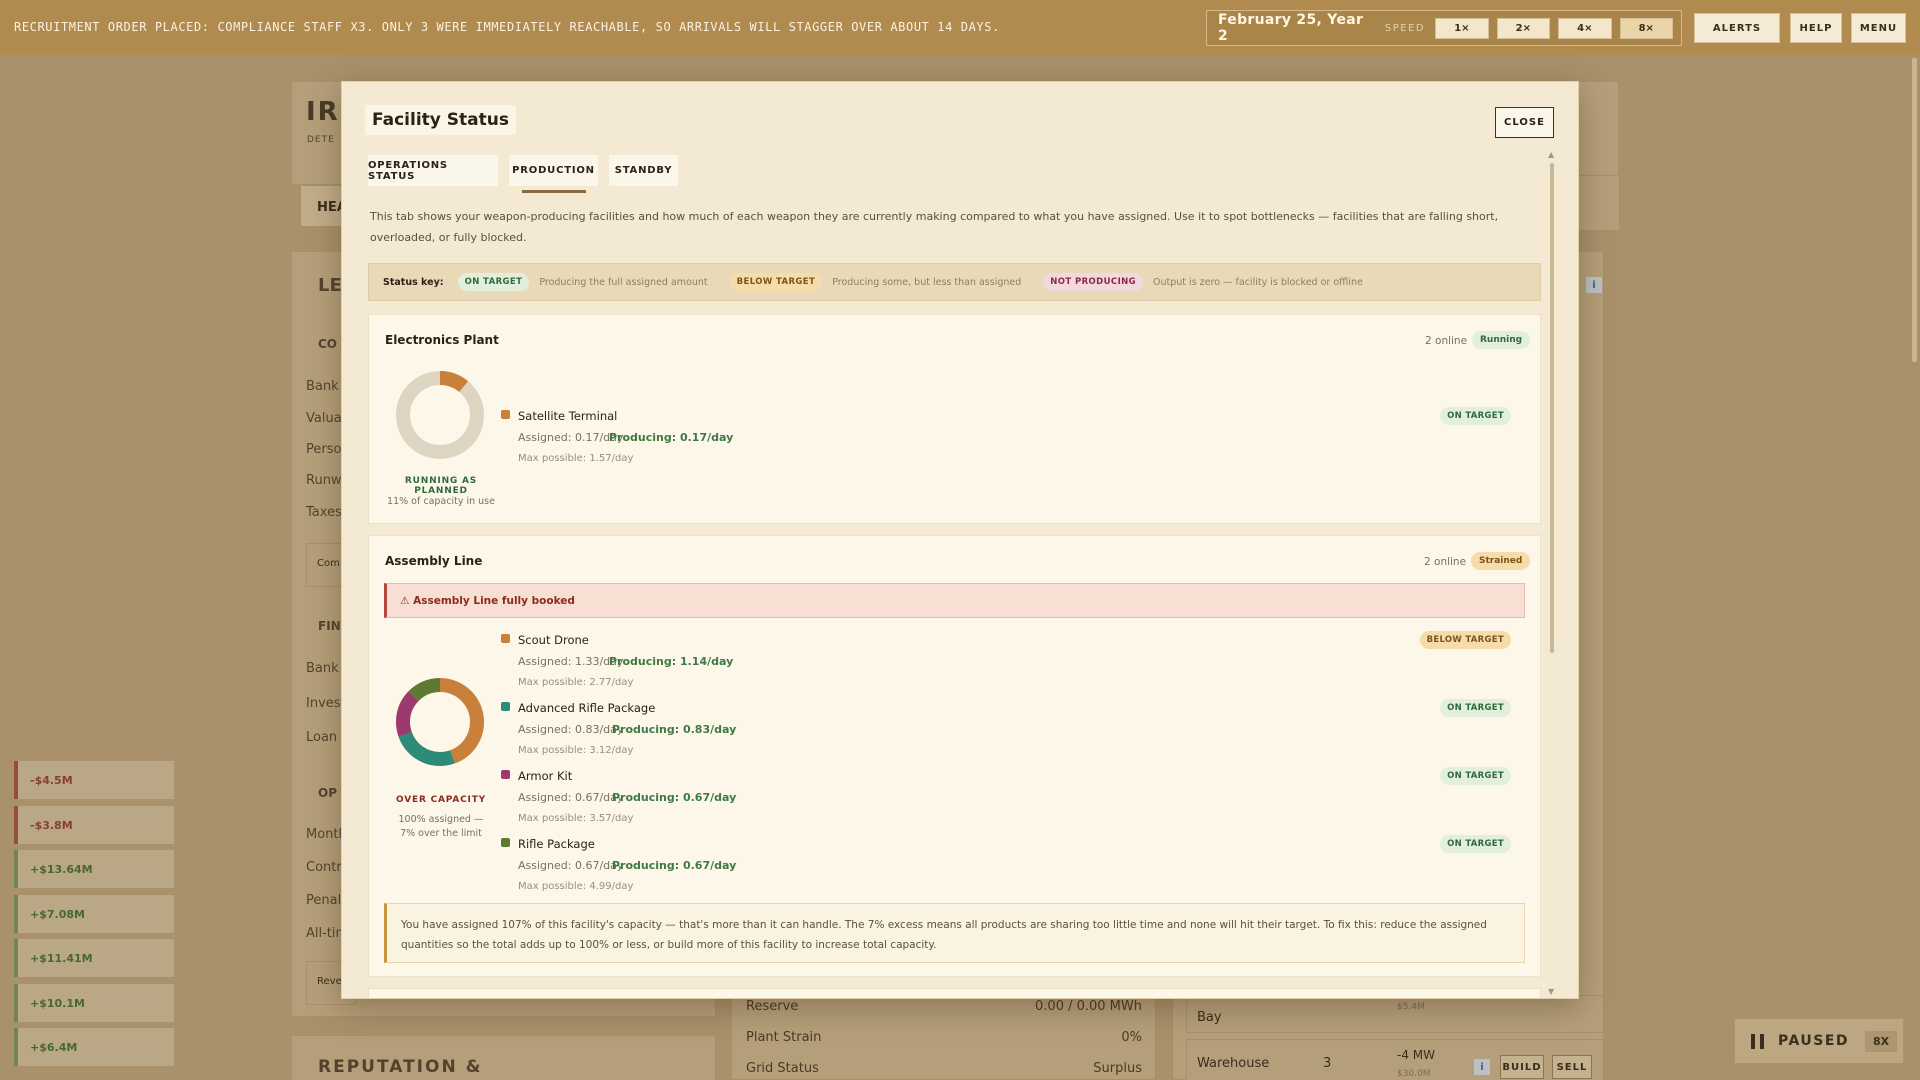  I want to click on speed-8x-button: 8×, so click(1646, 28).